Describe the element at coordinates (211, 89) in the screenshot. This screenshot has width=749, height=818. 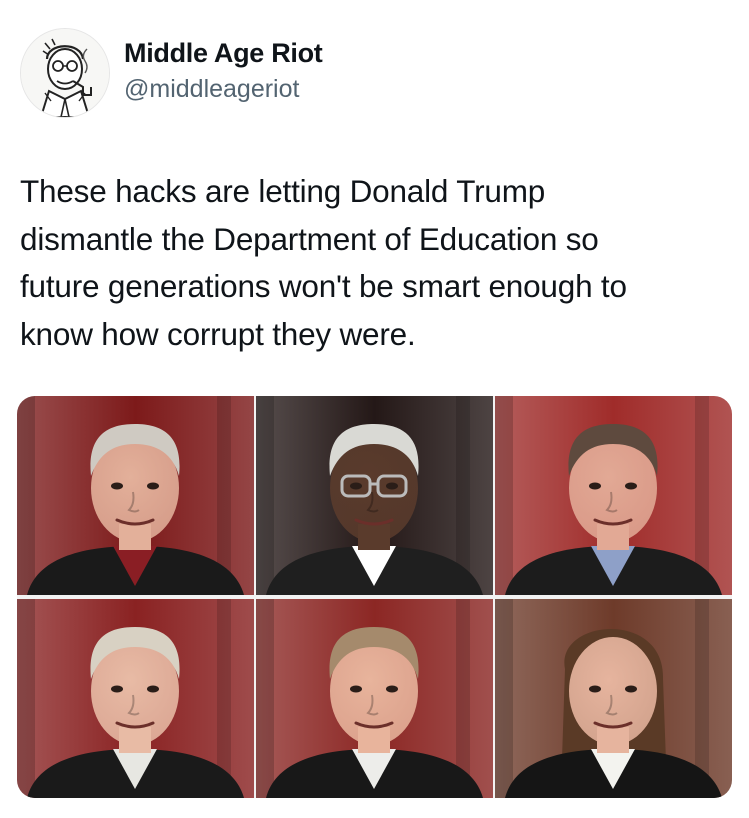
I see `author-handle: @middleageriot` at that location.